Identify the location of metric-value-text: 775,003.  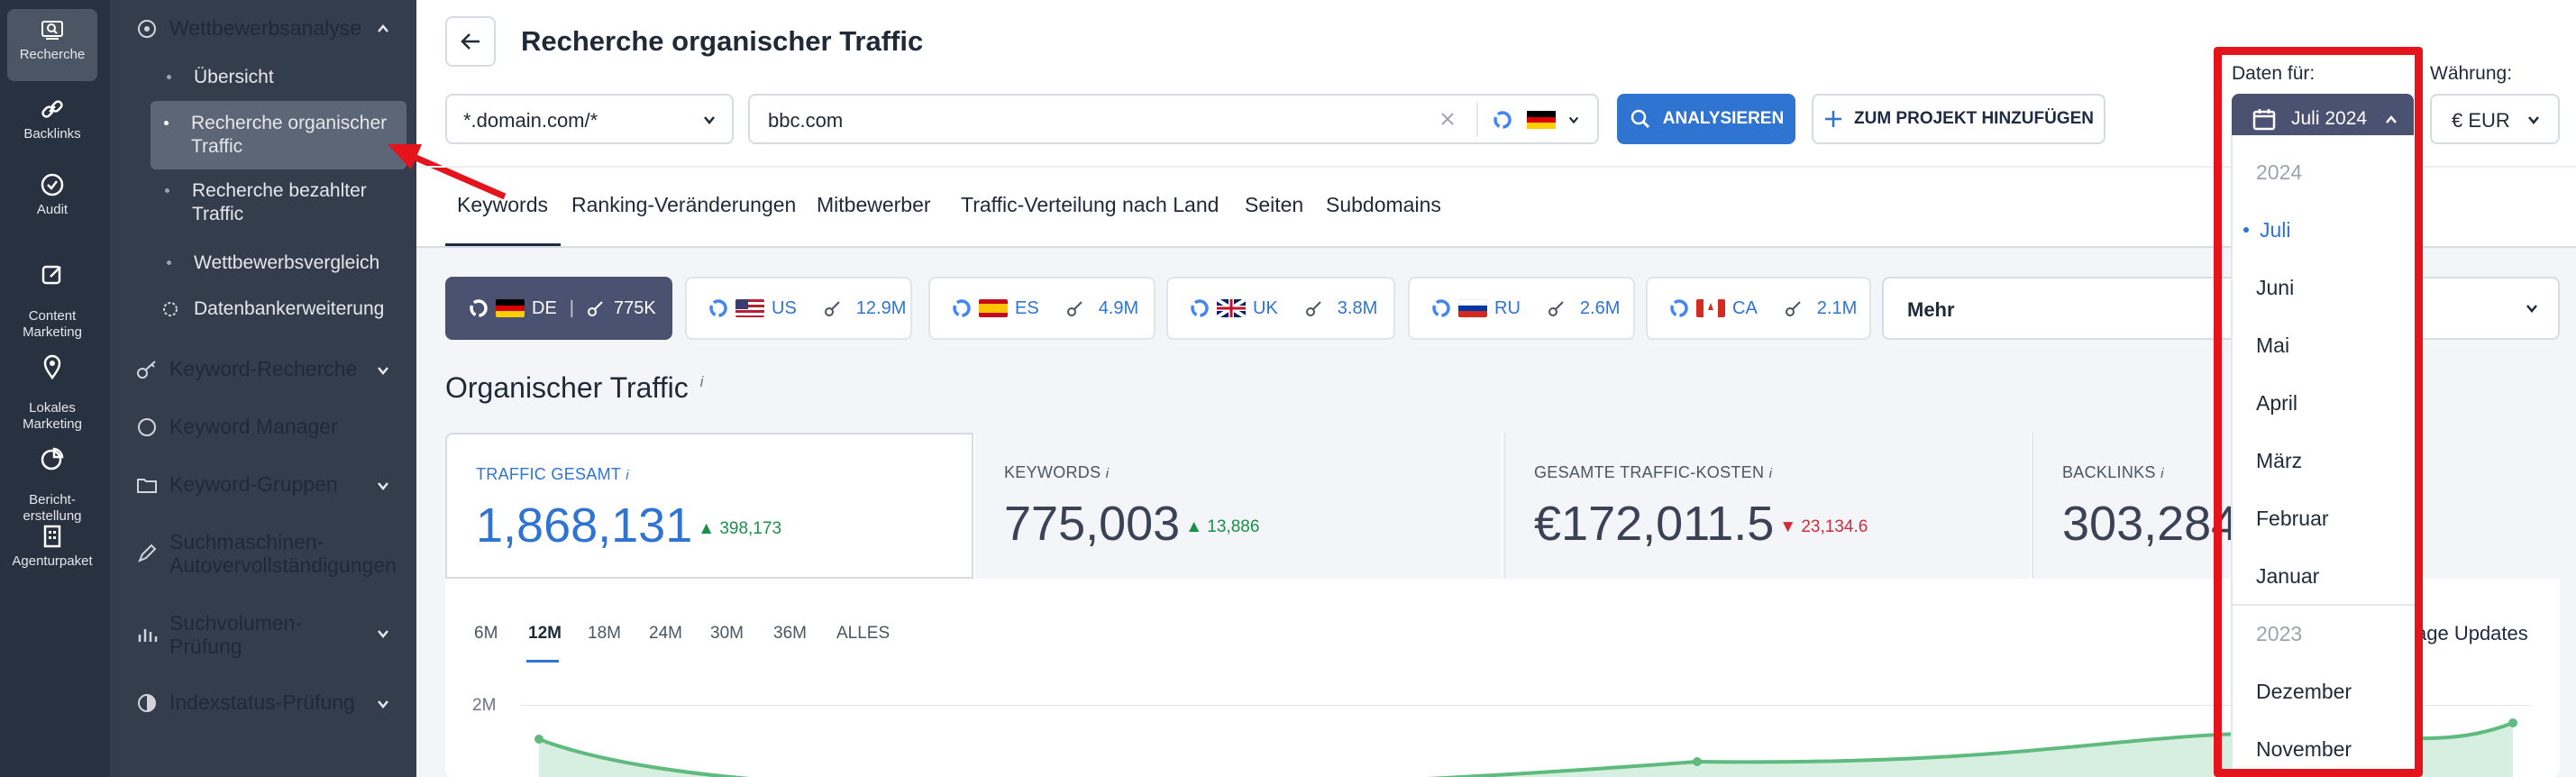
(1092, 524).